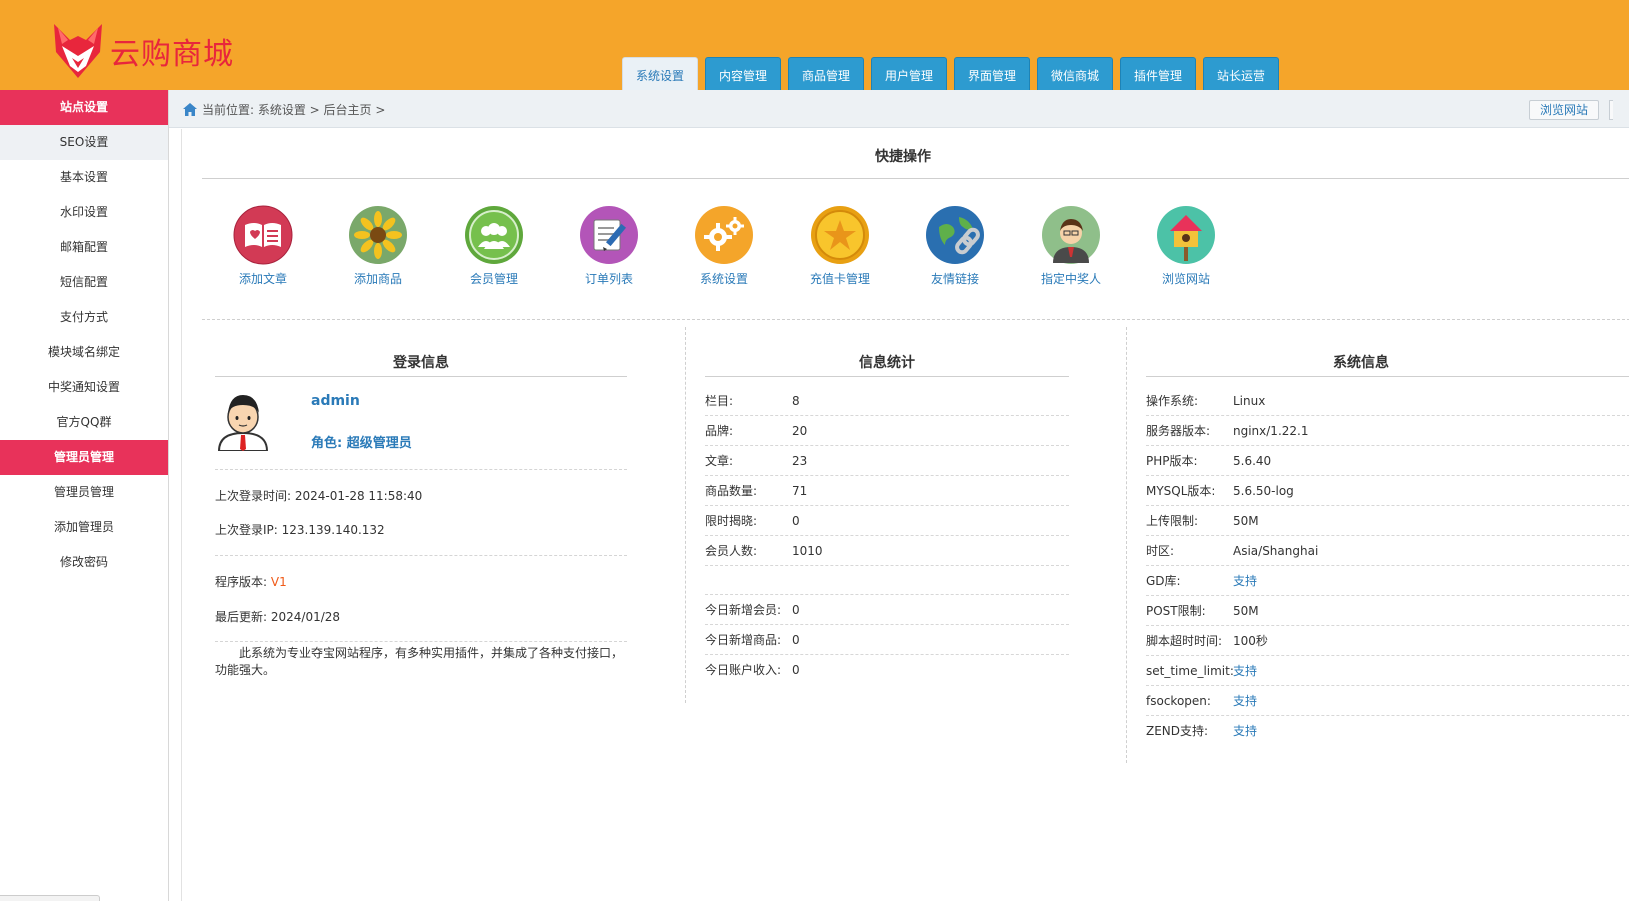  I want to click on birdhouse-icon, so click(1186, 235).